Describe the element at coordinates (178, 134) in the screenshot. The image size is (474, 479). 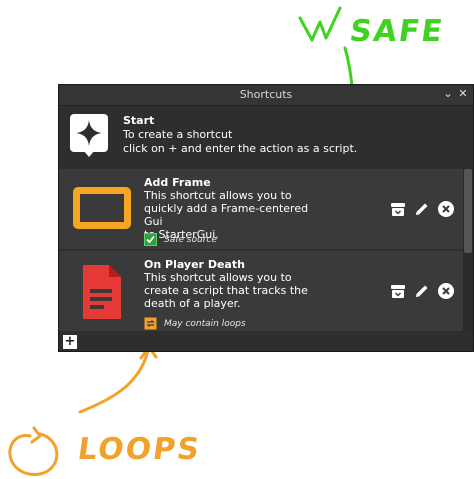
I see `start-line-1: To create a shortcut` at that location.